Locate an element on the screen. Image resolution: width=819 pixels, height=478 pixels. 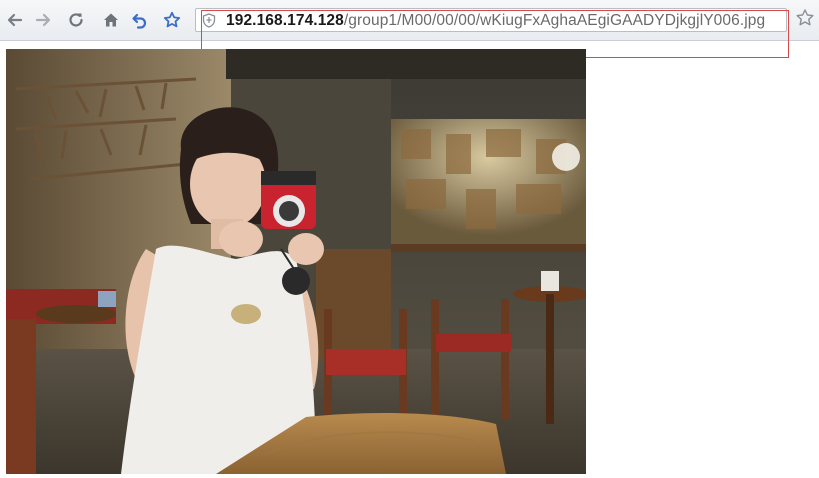
back-icon is located at coordinates (15, 20).